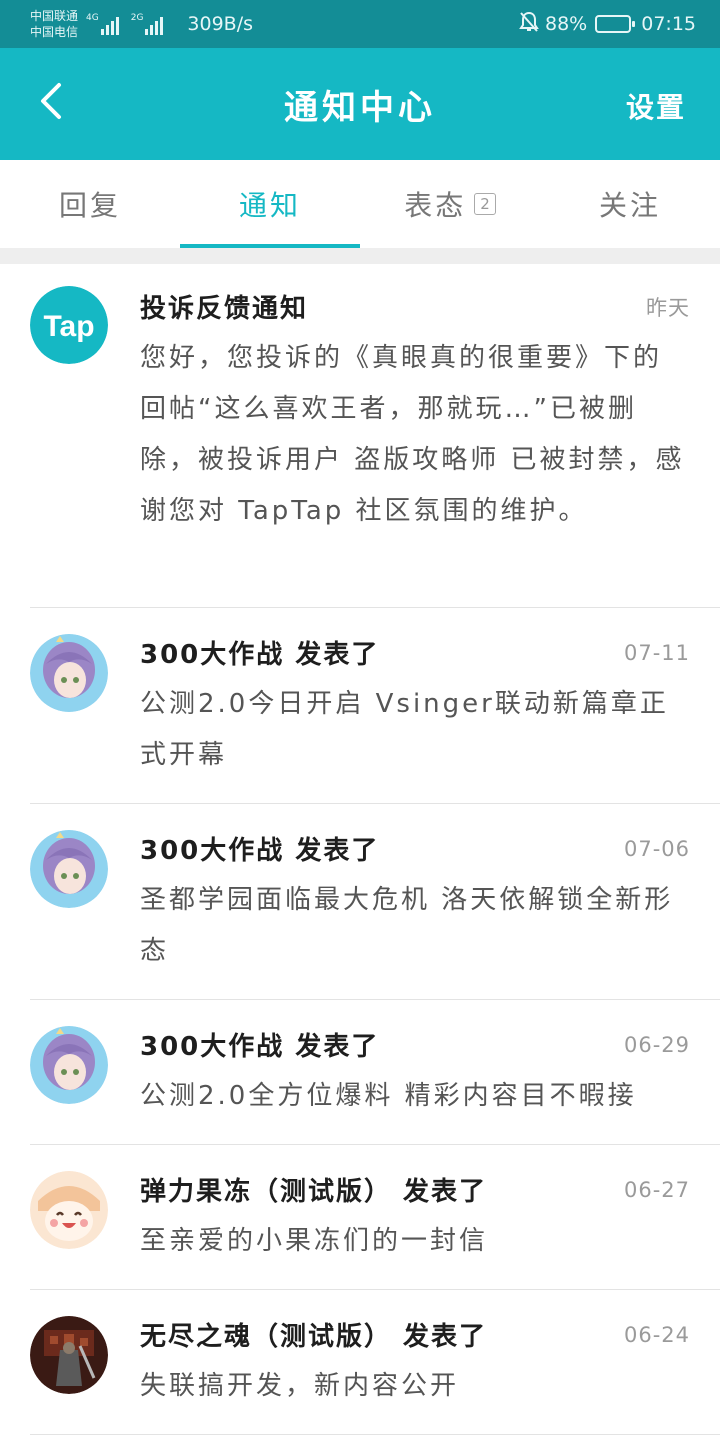 The height and width of the screenshot is (1440, 720). What do you see at coordinates (314, 1192) in the screenshot?
I see `item-title: 弹力果冻（测试版） 发表了` at bounding box center [314, 1192].